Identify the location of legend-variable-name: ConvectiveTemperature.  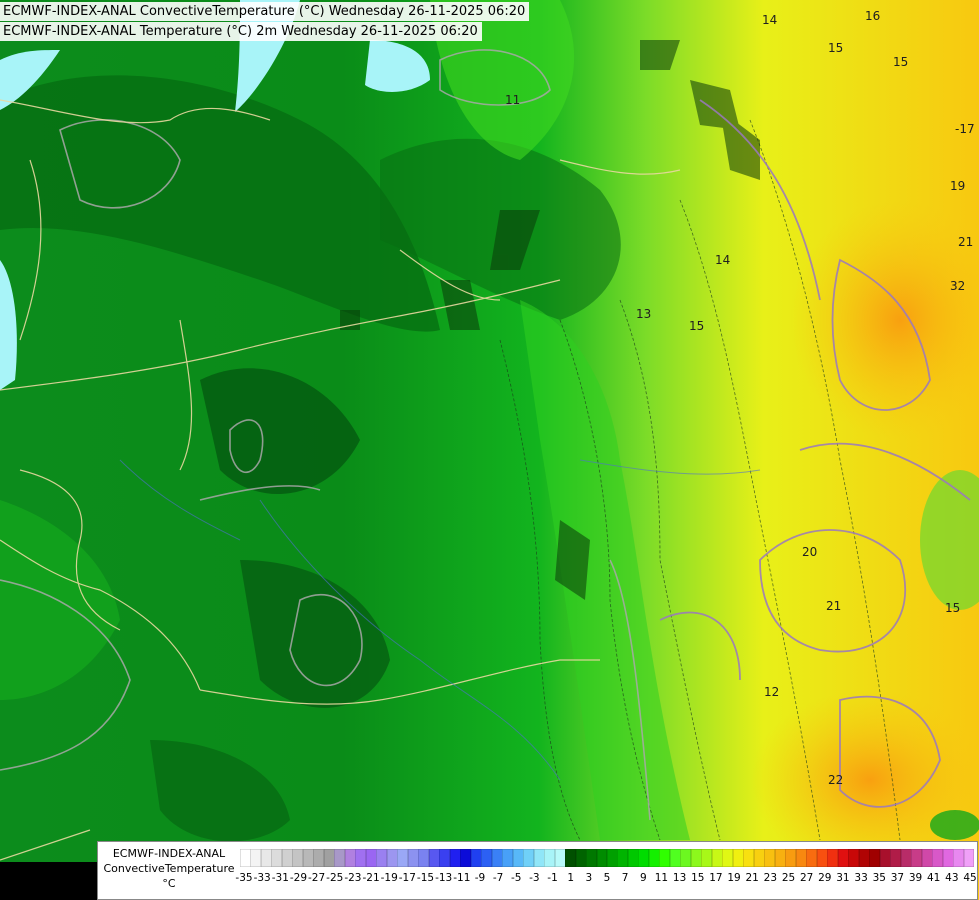
(169, 868).